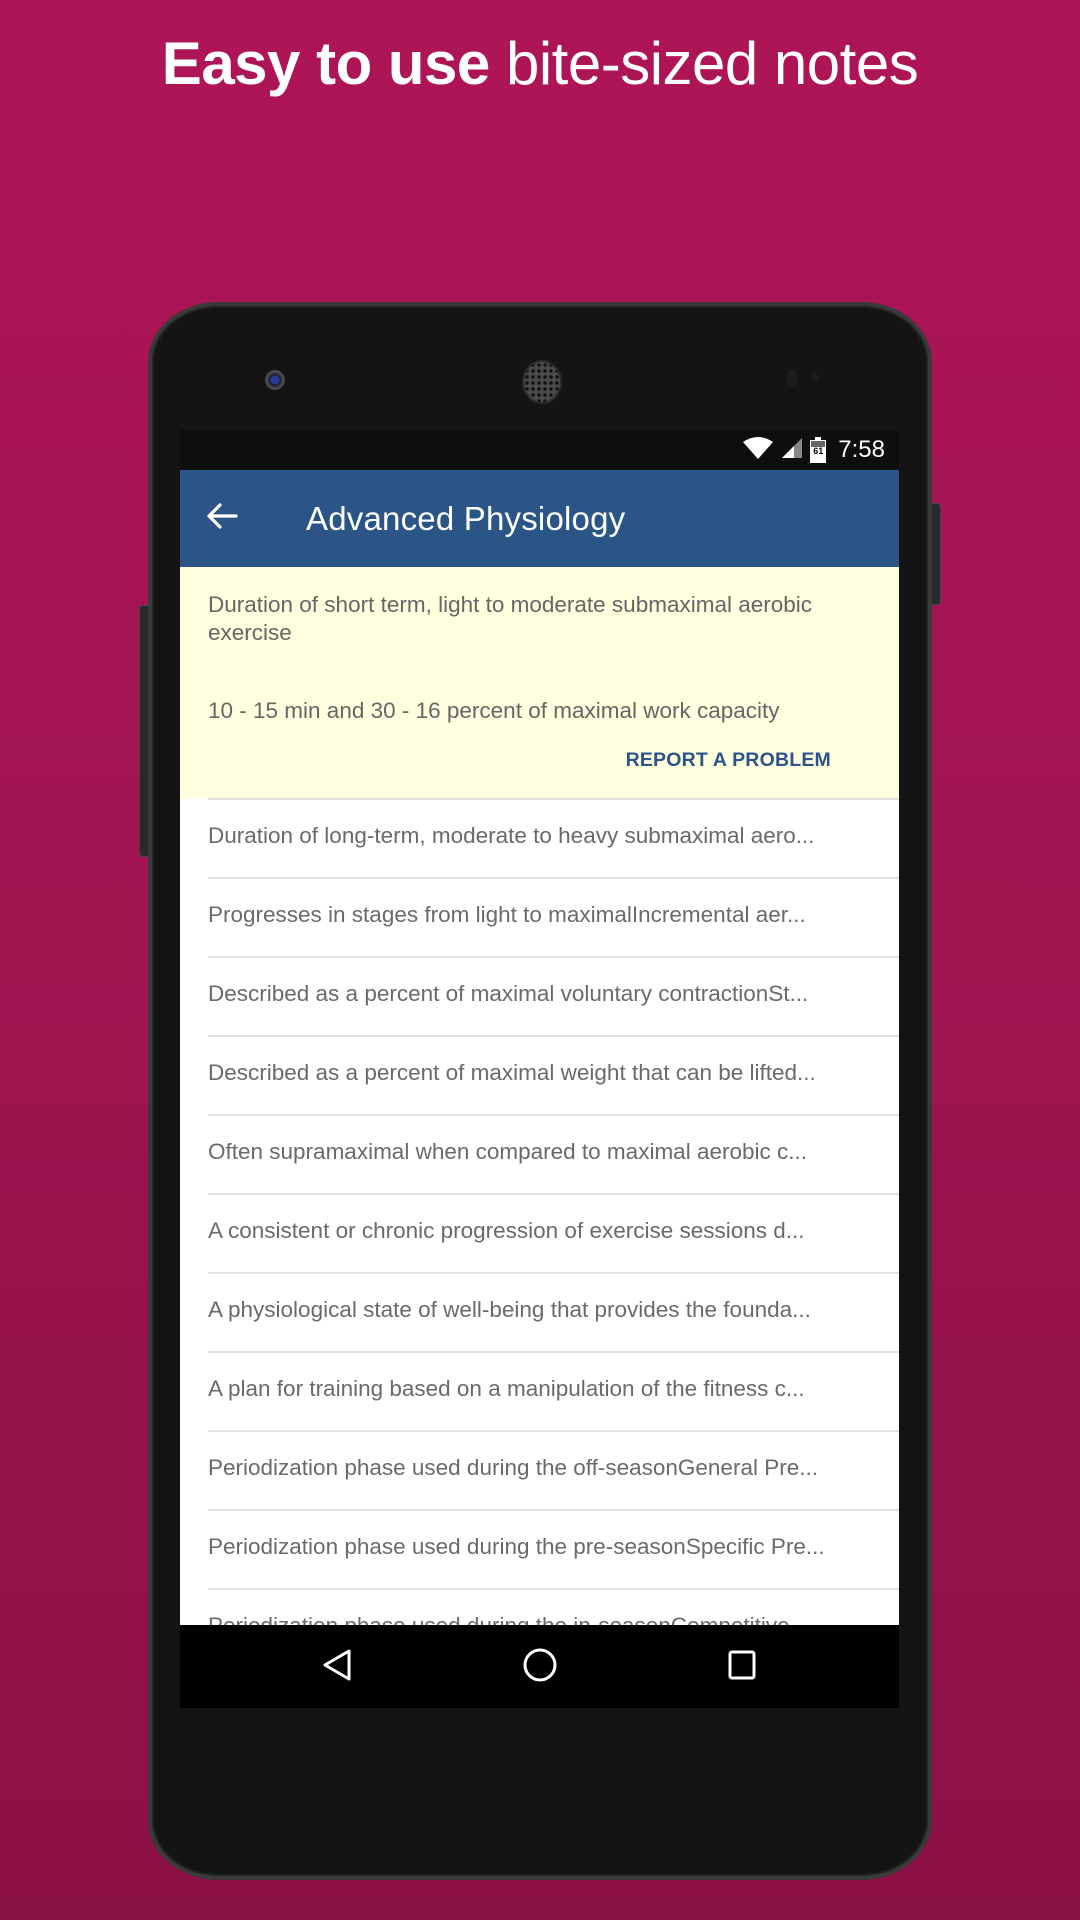 This screenshot has width=1080, height=1920. I want to click on nav-recents-button, so click(742, 1667).